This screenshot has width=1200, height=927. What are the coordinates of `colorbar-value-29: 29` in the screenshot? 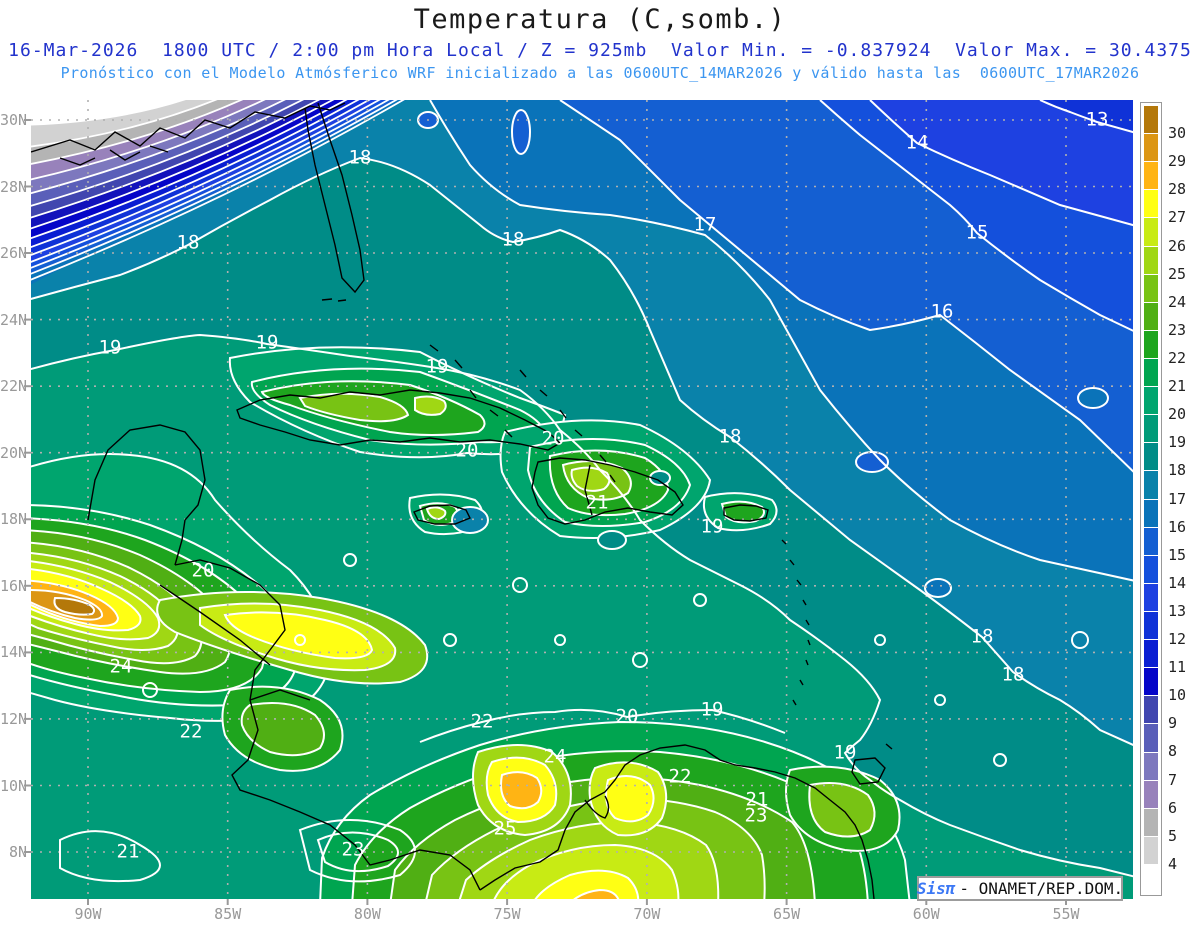 It's located at (1177, 161).